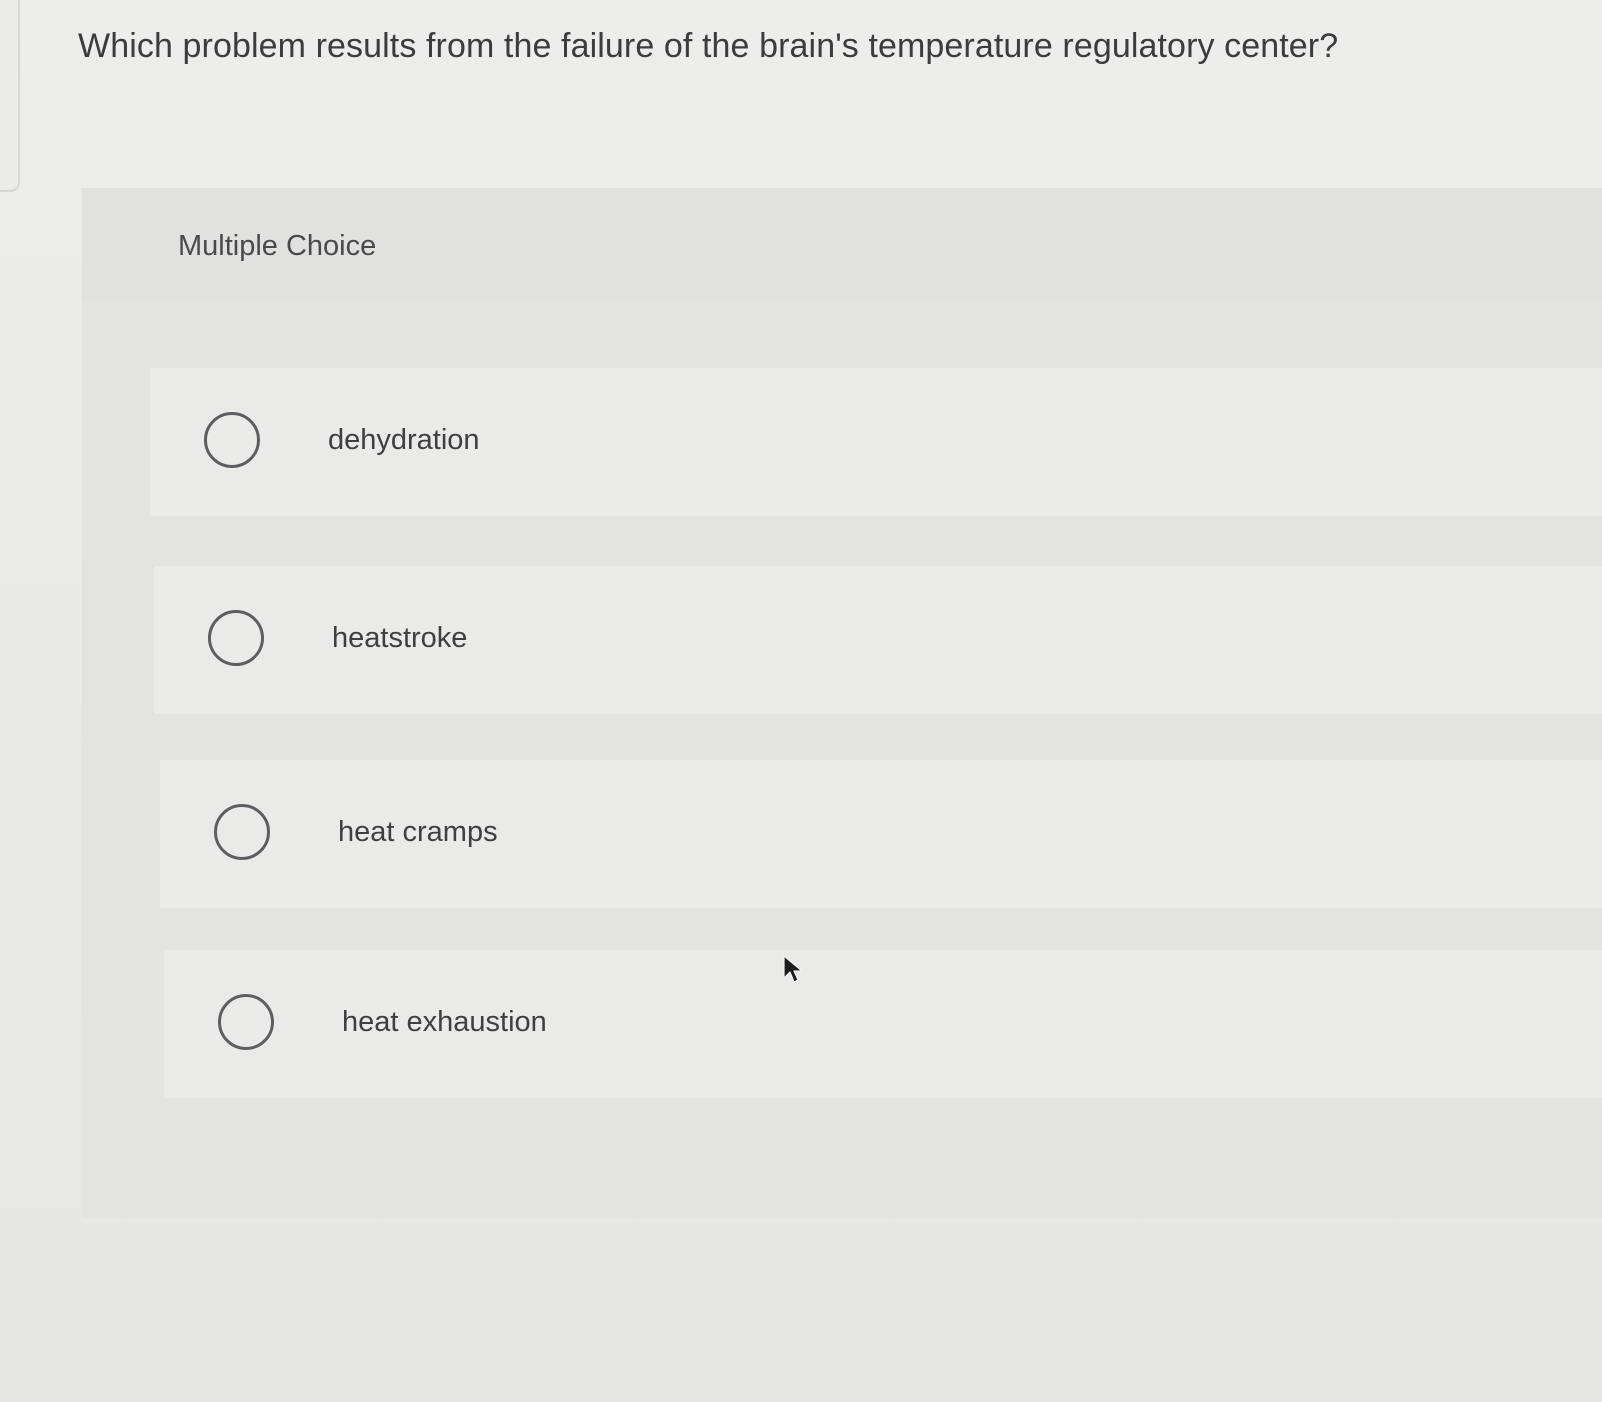 This screenshot has height=1402, width=1602. Describe the element at coordinates (883, 1024) in the screenshot. I see `choice-heat-exhaustion: heat exhaustion` at that location.